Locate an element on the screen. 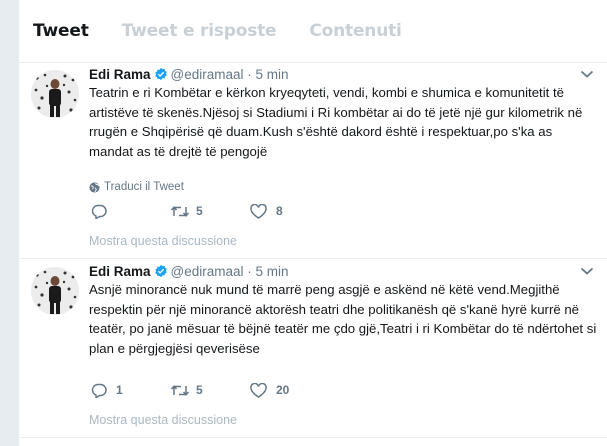  like-button: 8 is located at coordinates (270, 211).